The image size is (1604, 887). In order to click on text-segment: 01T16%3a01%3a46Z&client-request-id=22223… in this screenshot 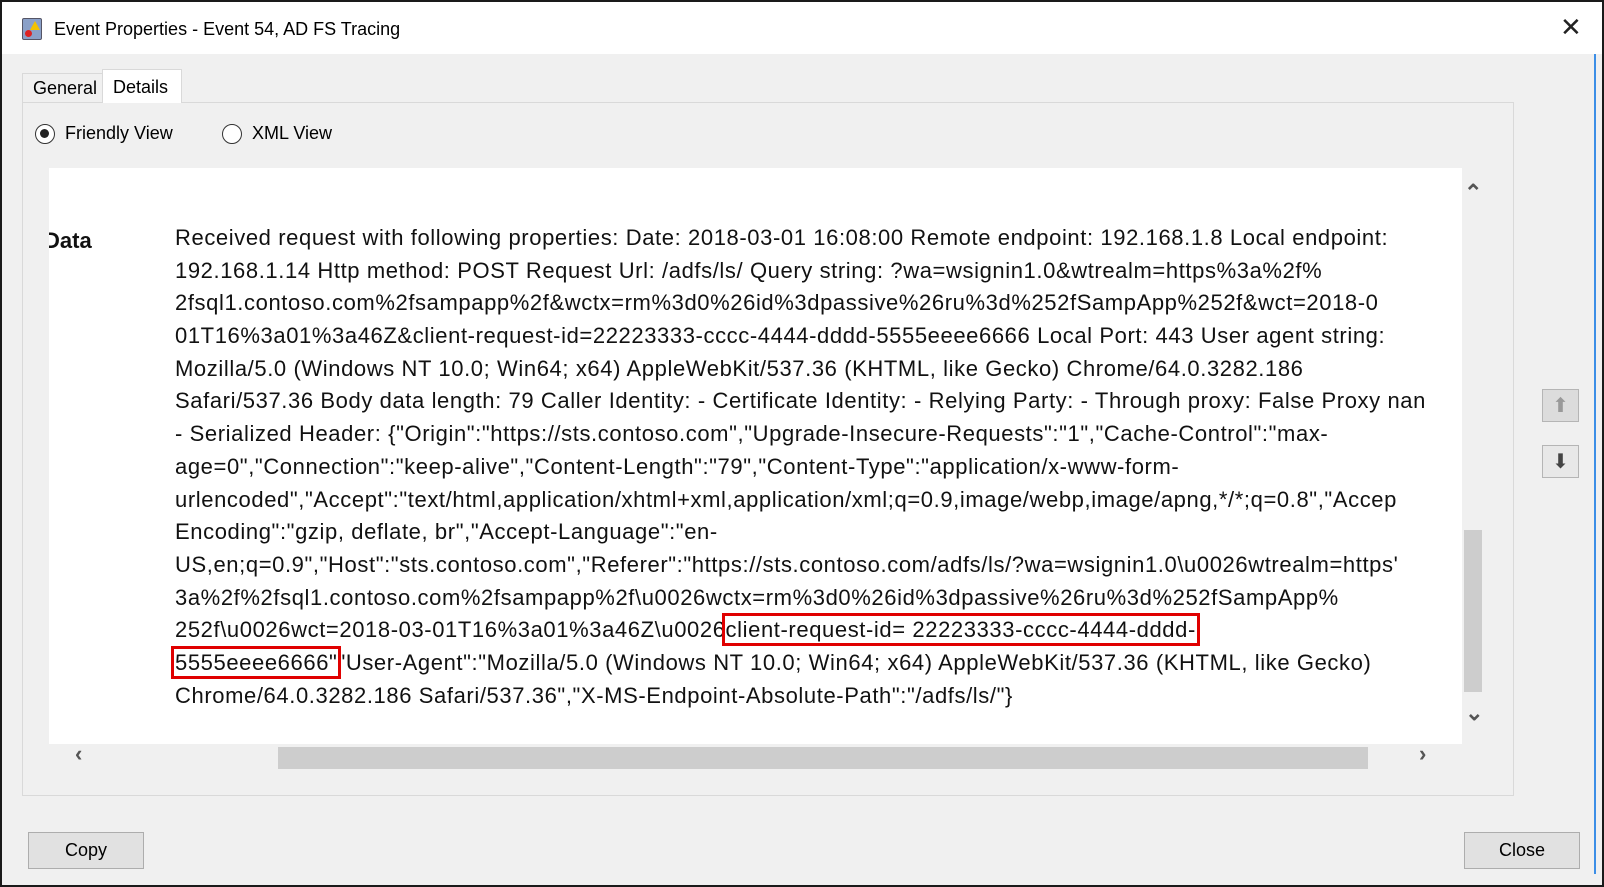, I will do `click(780, 336)`.